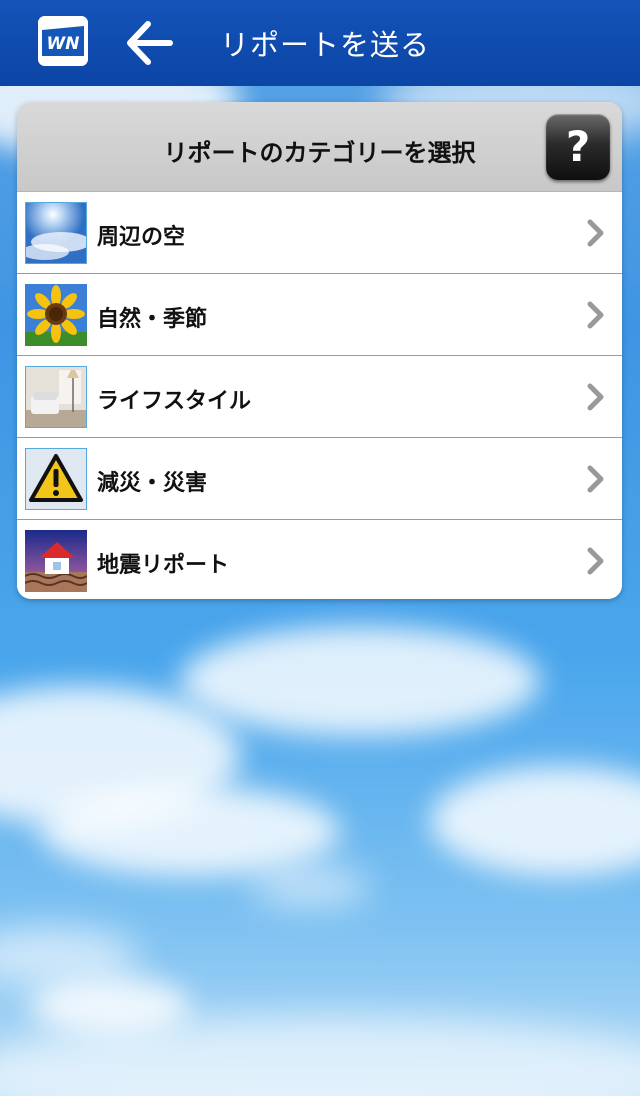 The width and height of the screenshot is (640, 1096). What do you see at coordinates (319, 233) in the screenshot?
I see `category-row-sky: 周辺の空` at bounding box center [319, 233].